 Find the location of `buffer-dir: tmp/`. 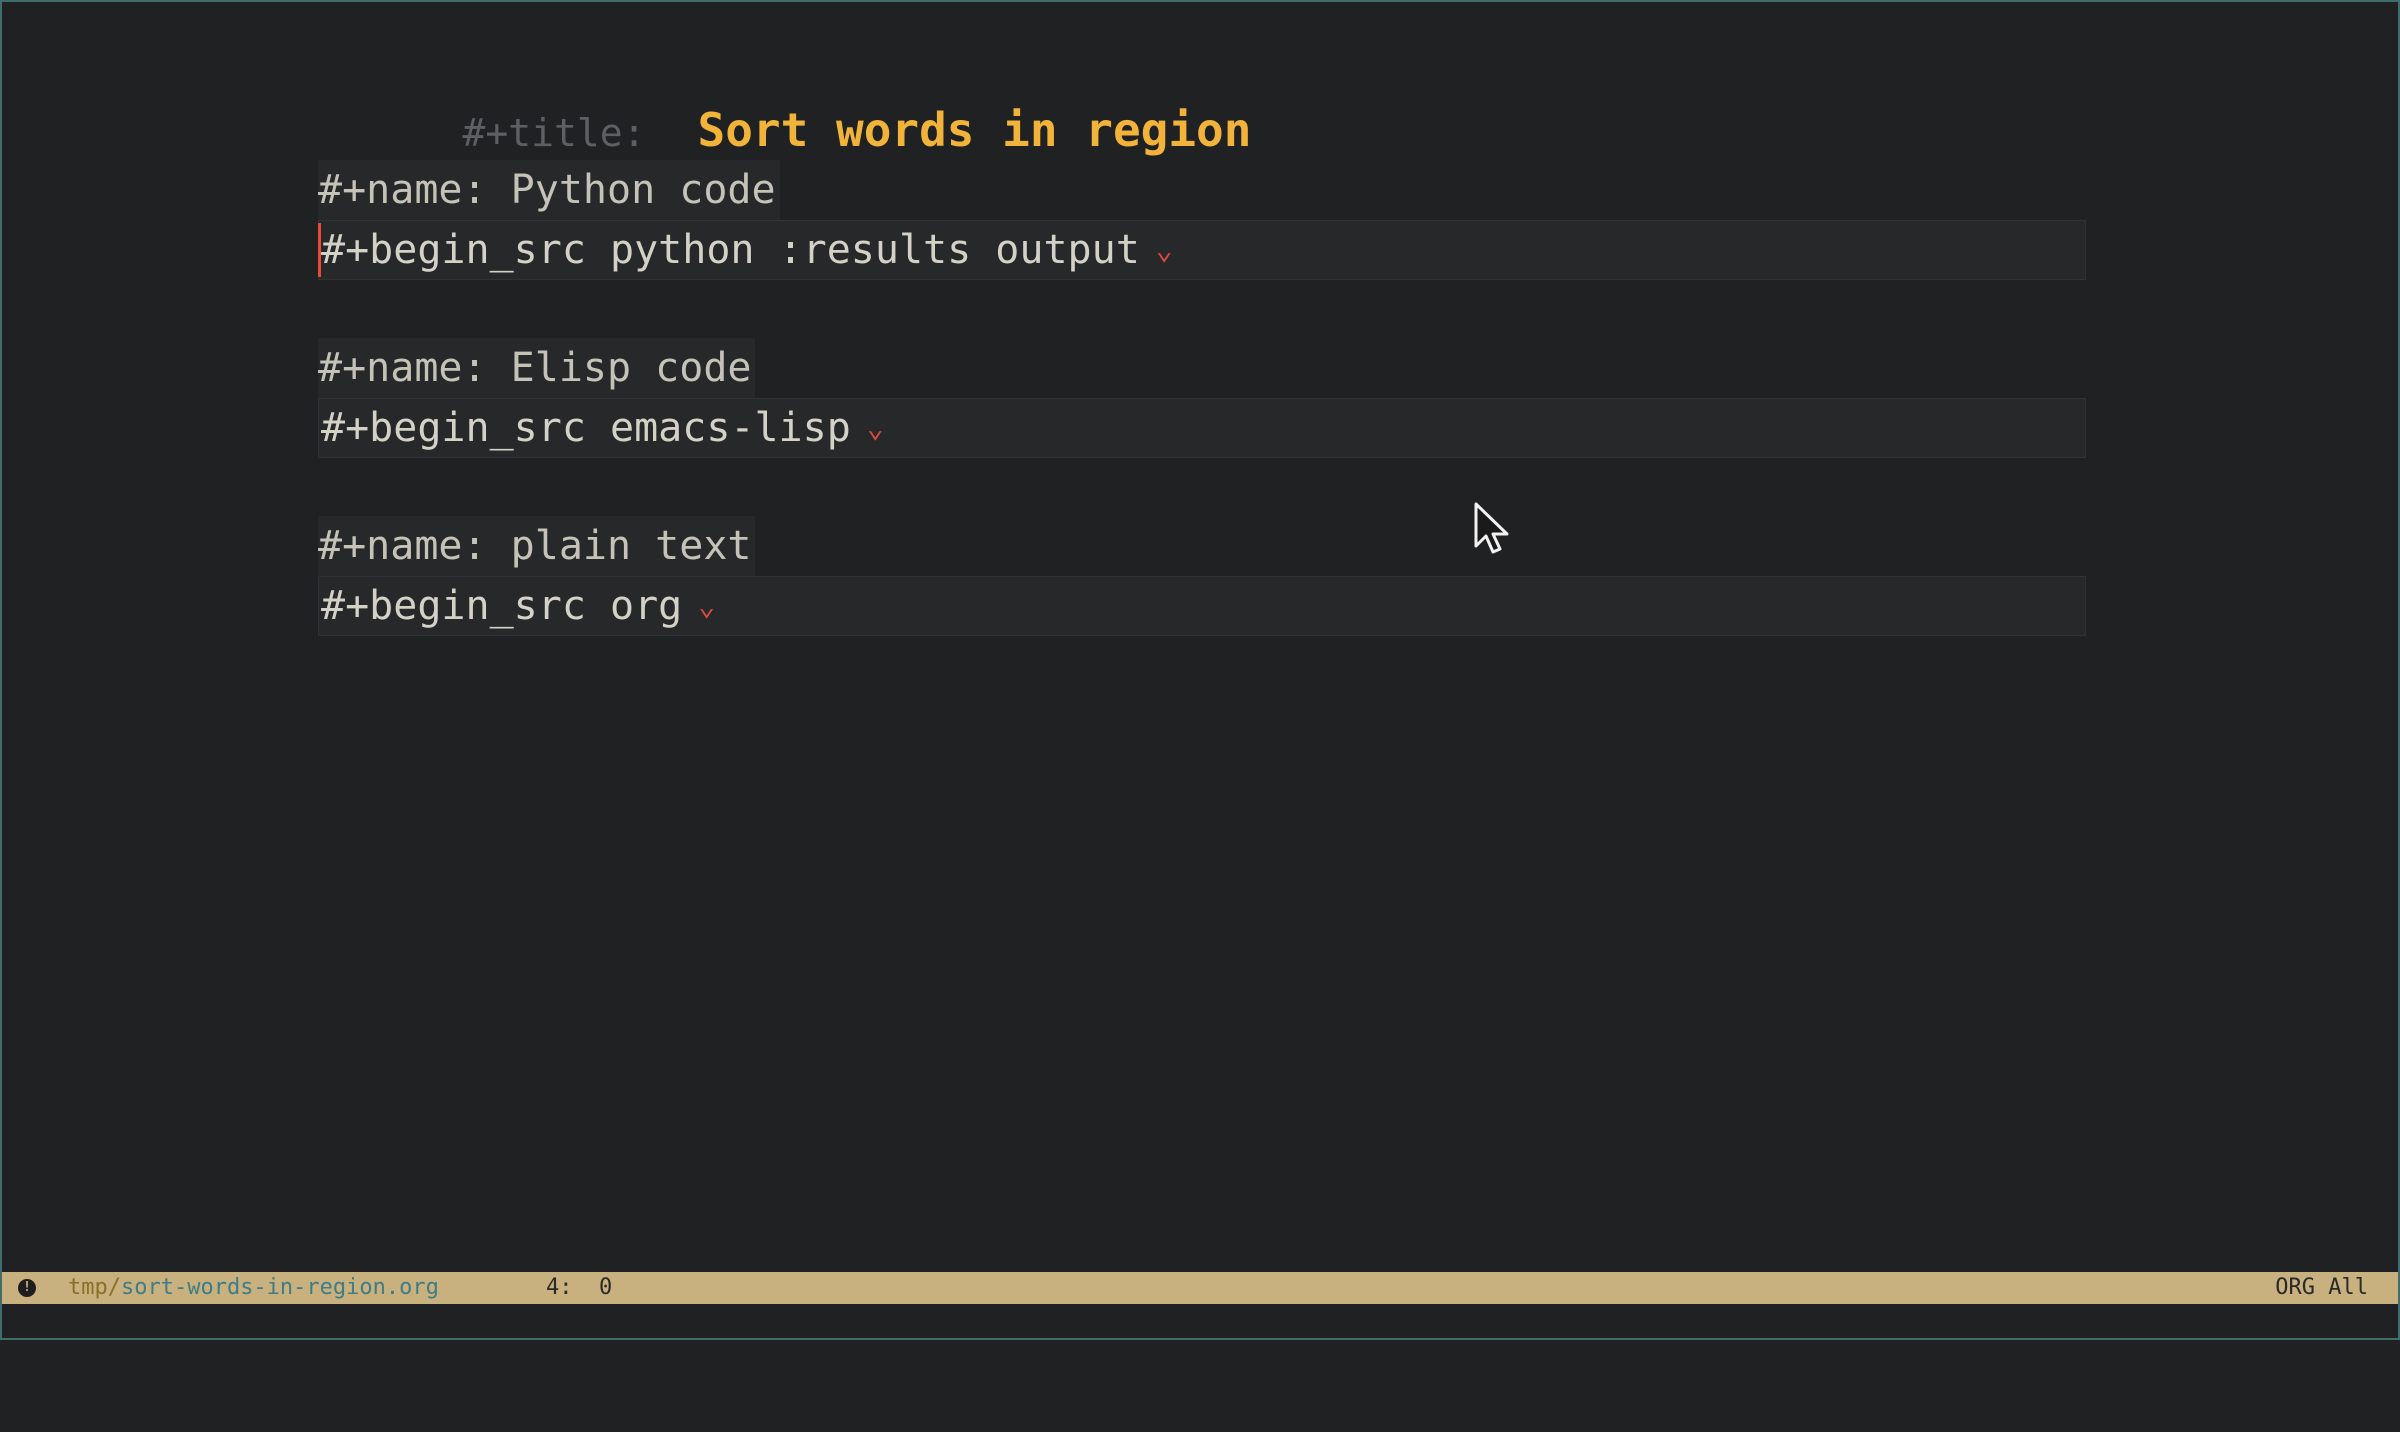

buffer-dir: tmp/ is located at coordinates (94, 1287).